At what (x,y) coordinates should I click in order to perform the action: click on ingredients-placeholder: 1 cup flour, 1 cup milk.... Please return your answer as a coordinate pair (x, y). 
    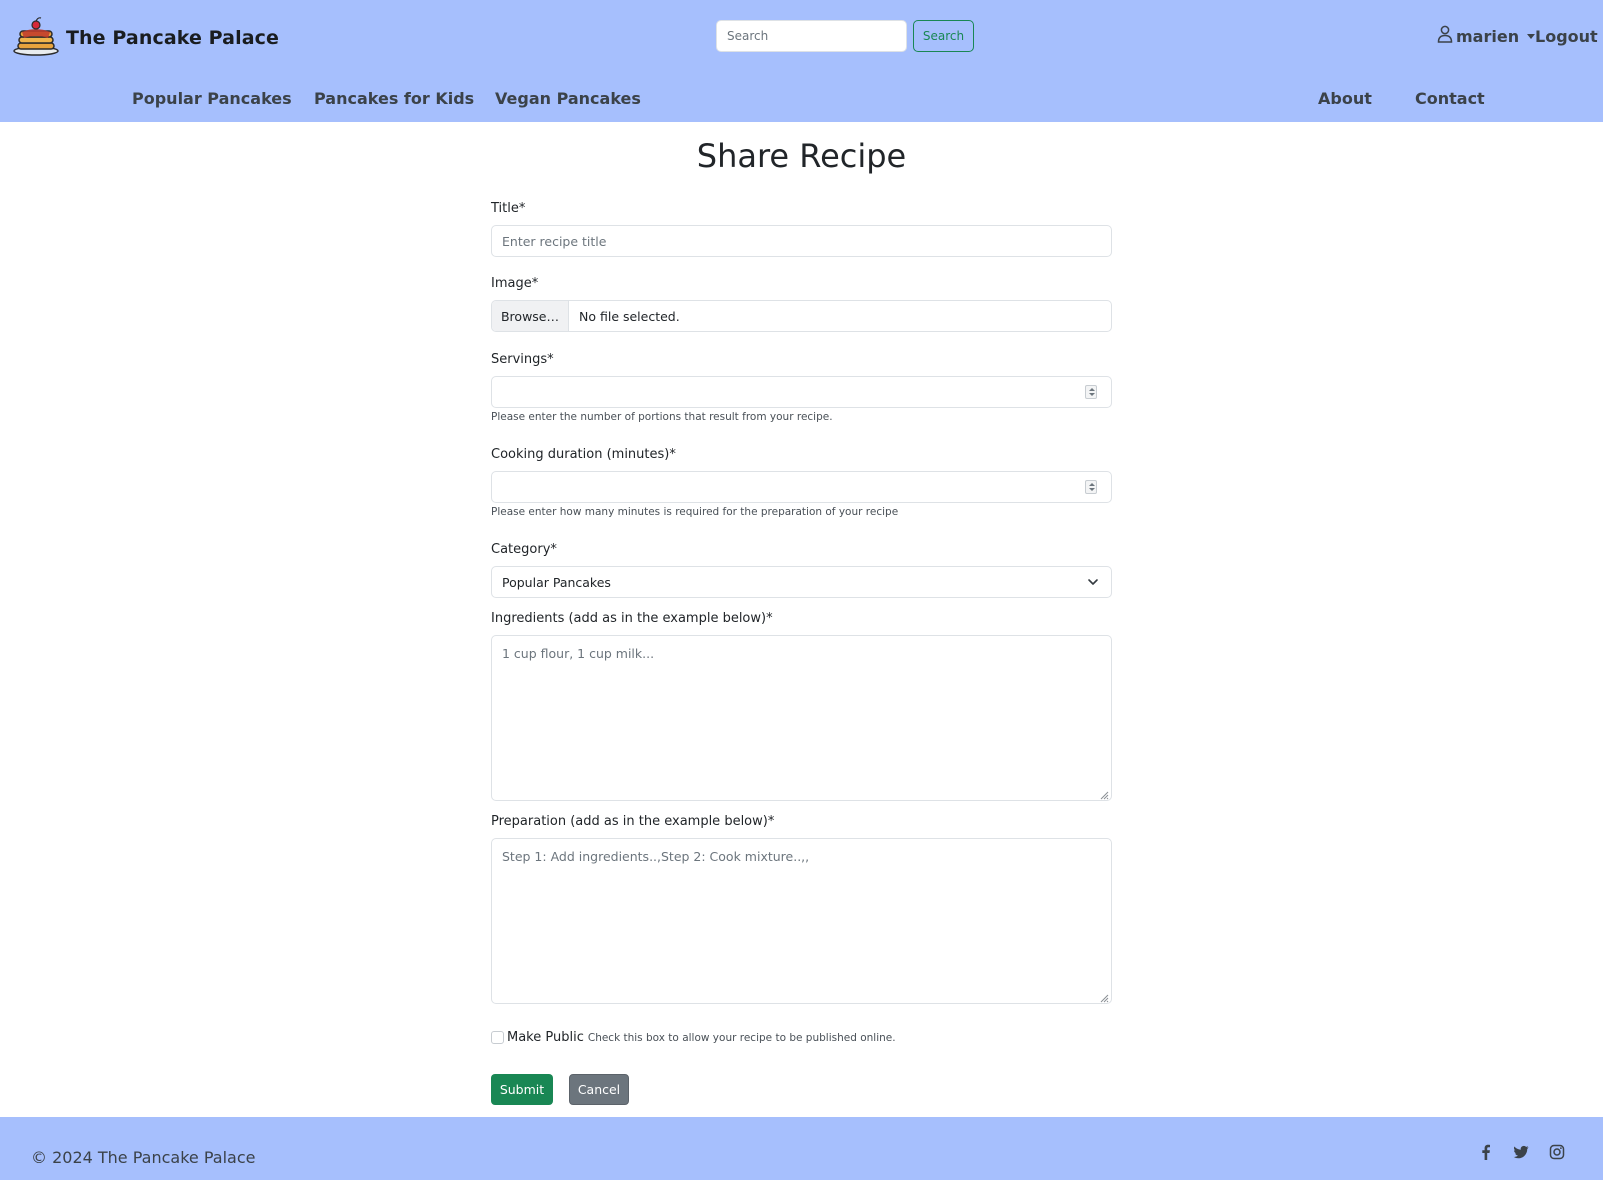
    Looking at the image, I should click on (578, 653).